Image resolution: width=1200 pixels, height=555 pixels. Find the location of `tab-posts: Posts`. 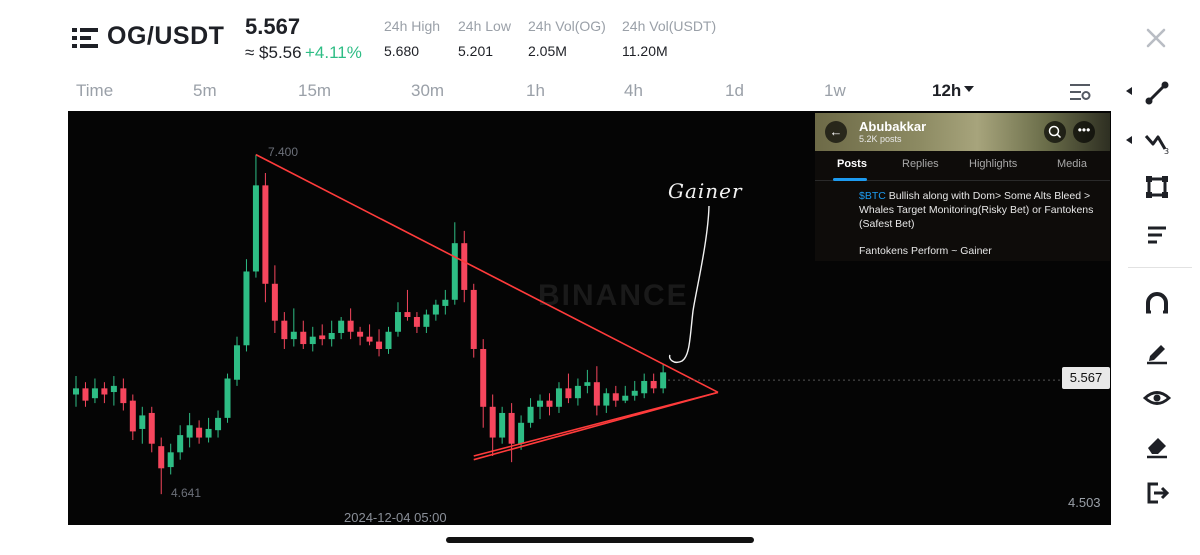

tab-posts: Posts is located at coordinates (852, 164).